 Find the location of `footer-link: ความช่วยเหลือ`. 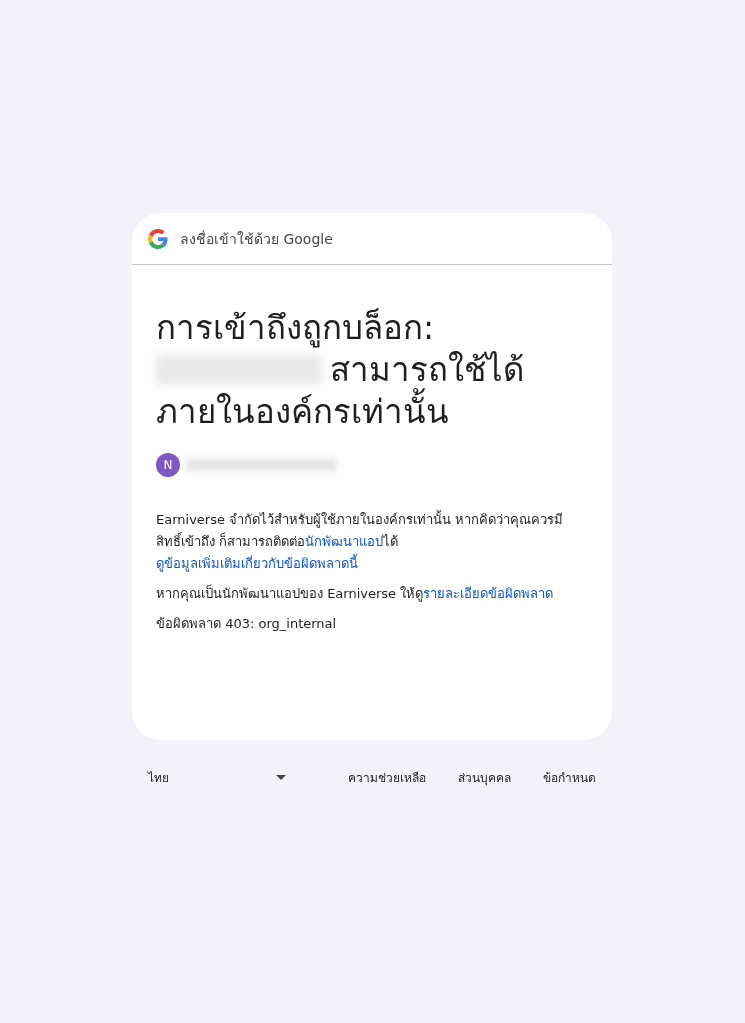

footer-link: ความช่วยเหลือ is located at coordinates (387, 777).